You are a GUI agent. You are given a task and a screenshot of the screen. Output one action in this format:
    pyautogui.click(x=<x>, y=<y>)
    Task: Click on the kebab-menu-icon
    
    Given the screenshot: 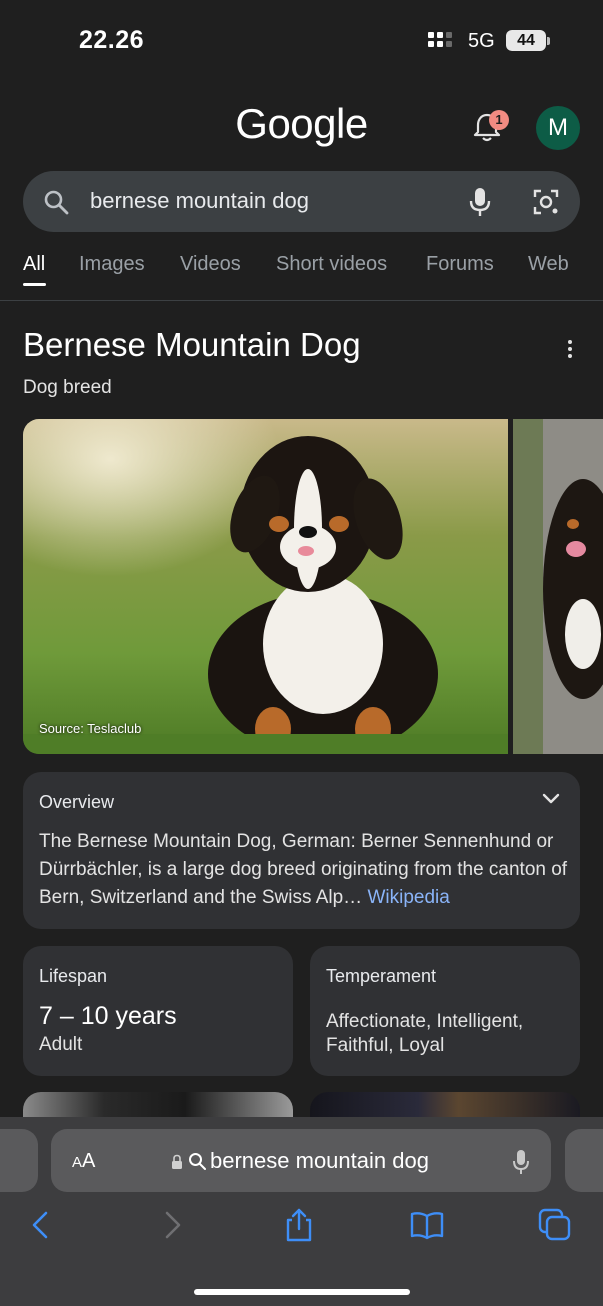 What is the action you would take?
    pyautogui.click(x=570, y=349)
    